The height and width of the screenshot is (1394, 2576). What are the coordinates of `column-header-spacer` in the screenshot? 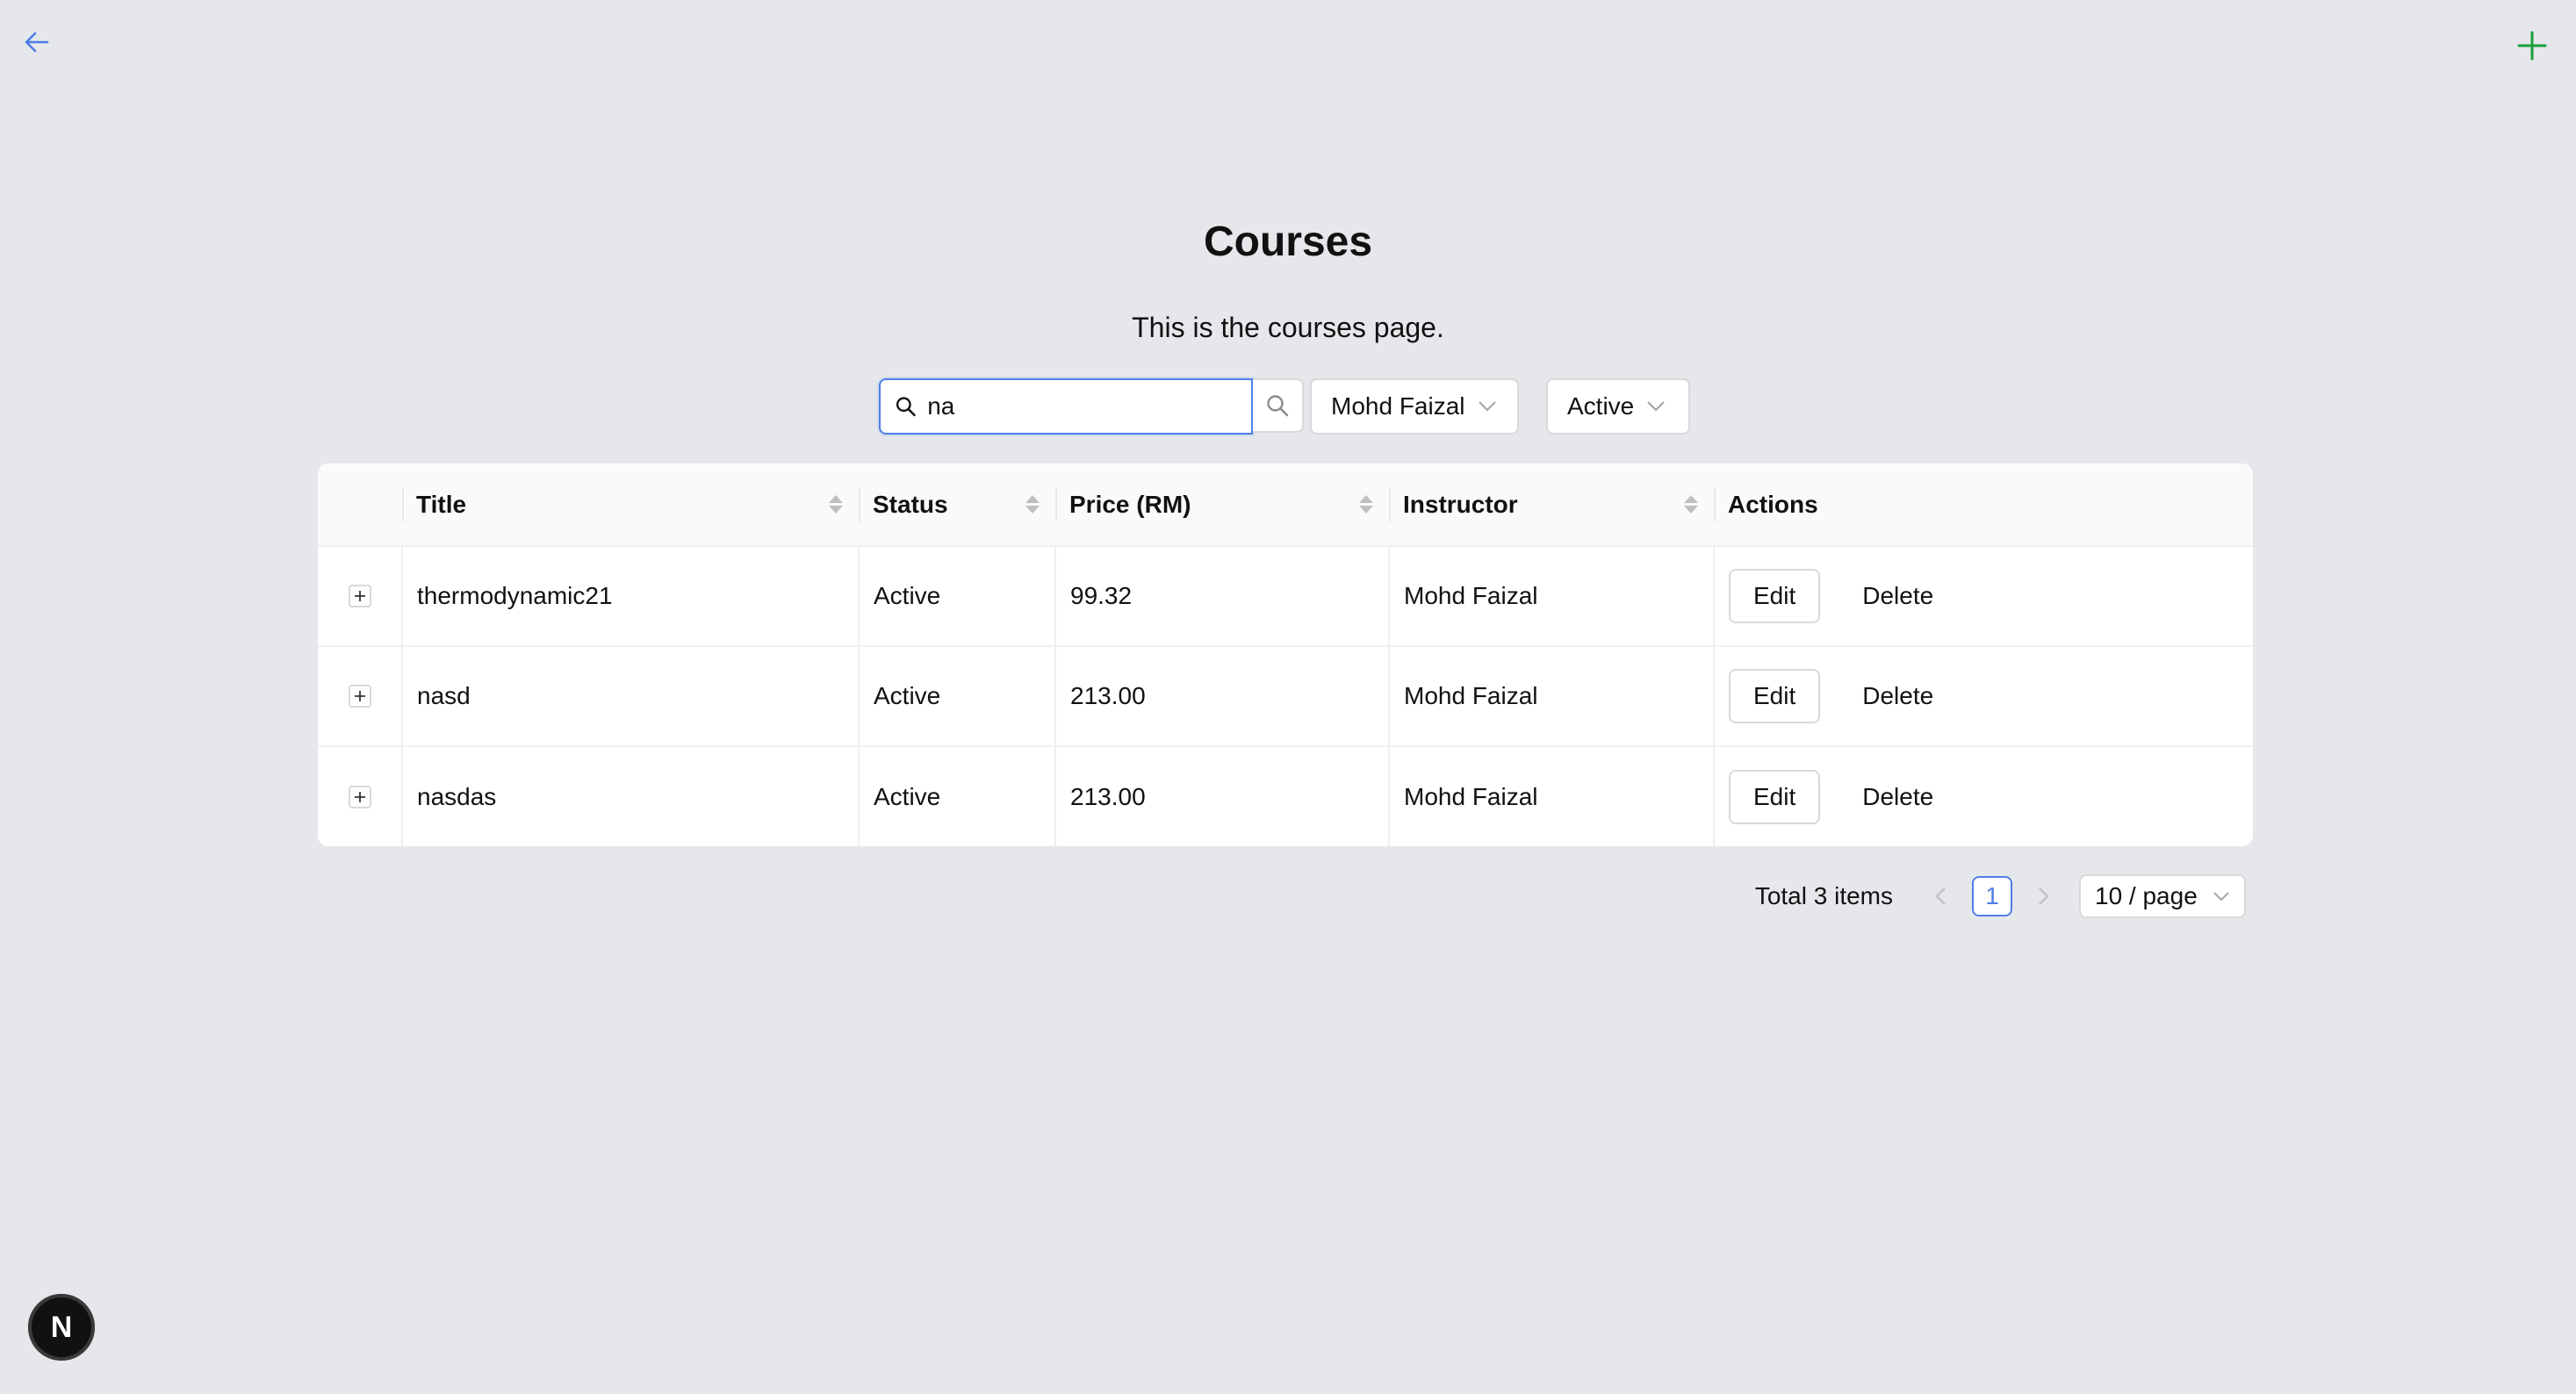 It's located at (2118, 505).